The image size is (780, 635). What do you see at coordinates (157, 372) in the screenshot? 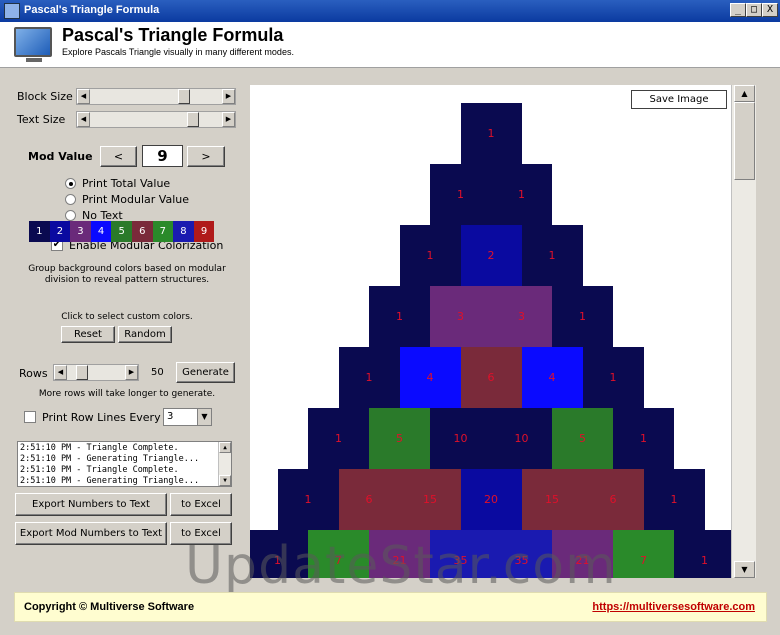
I see `rows-value: 50` at bounding box center [157, 372].